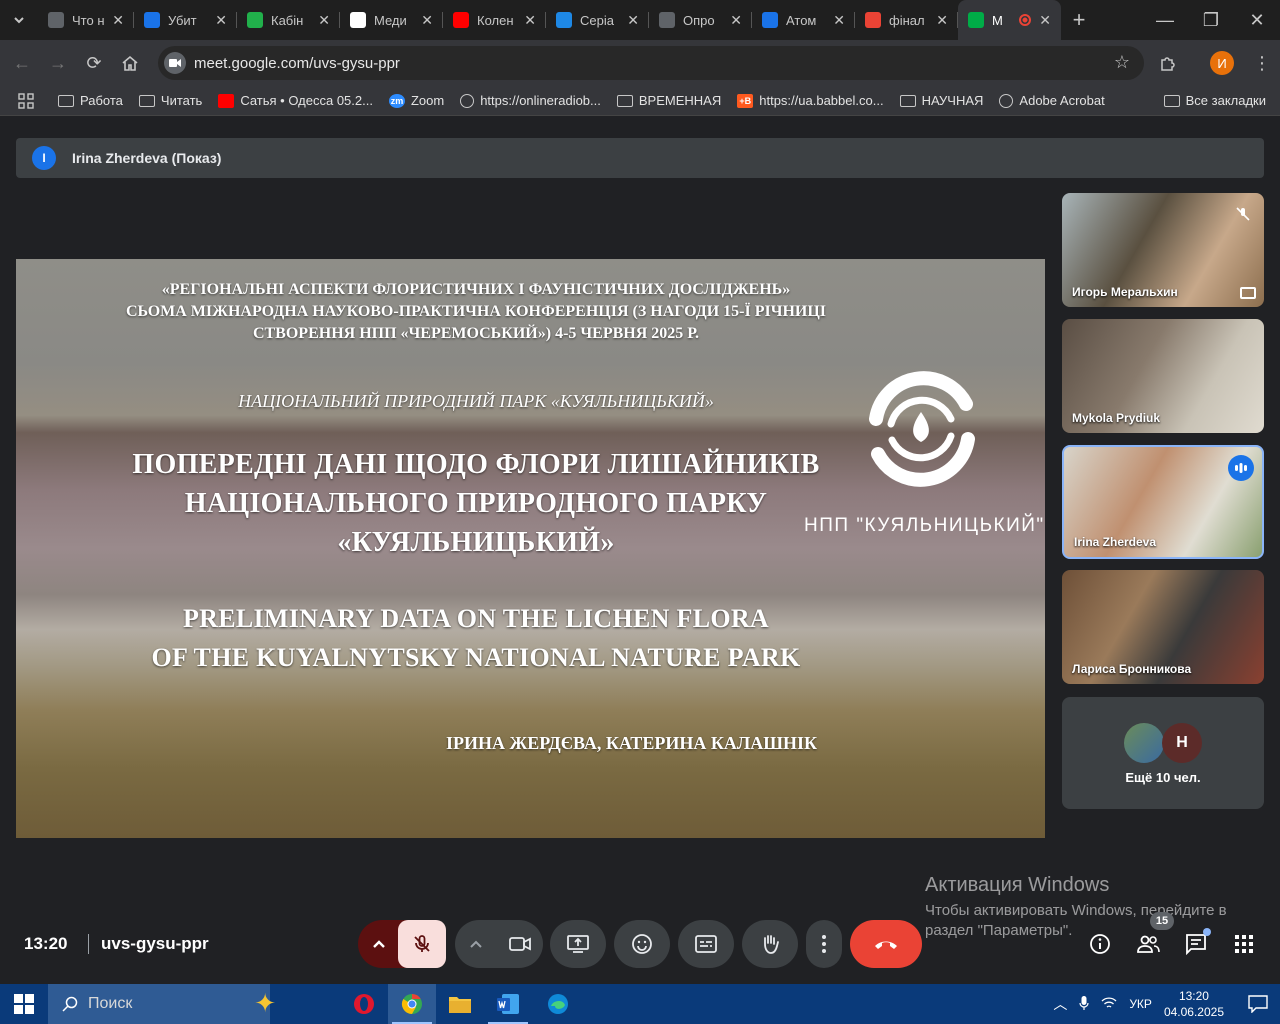  What do you see at coordinates (1211, 20) in the screenshot?
I see `maximize-button: ❐` at bounding box center [1211, 20].